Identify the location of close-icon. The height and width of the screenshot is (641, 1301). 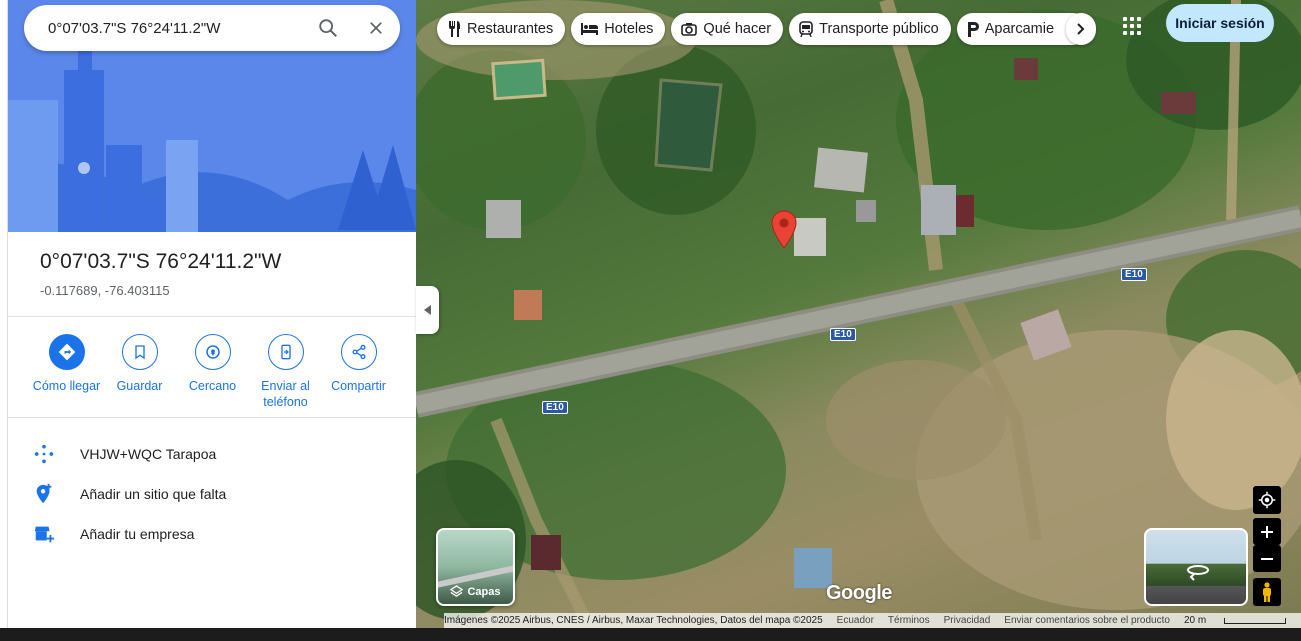
(376, 28).